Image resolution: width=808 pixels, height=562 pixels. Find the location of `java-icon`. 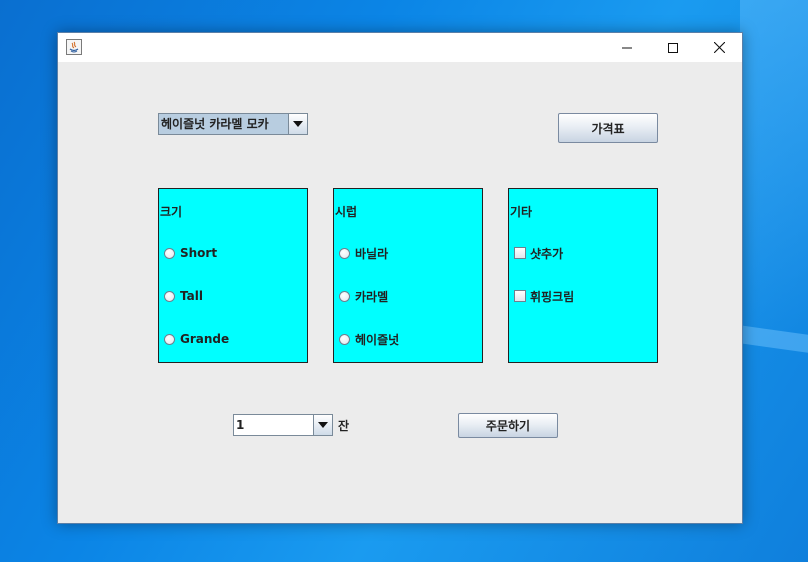

java-icon is located at coordinates (74, 47).